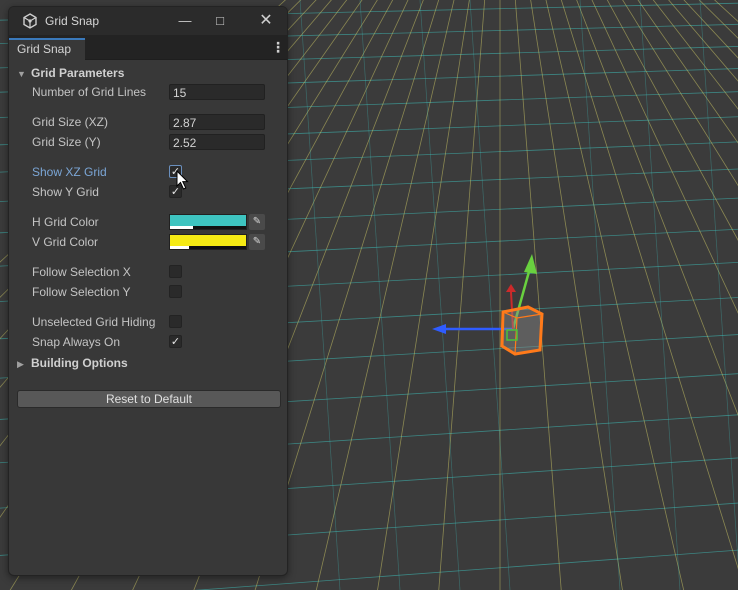 The height and width of the screenshot is (590, 738). I want to click on number-of-grid-lines-label: Number of Grid Lines, so click(89, 92).